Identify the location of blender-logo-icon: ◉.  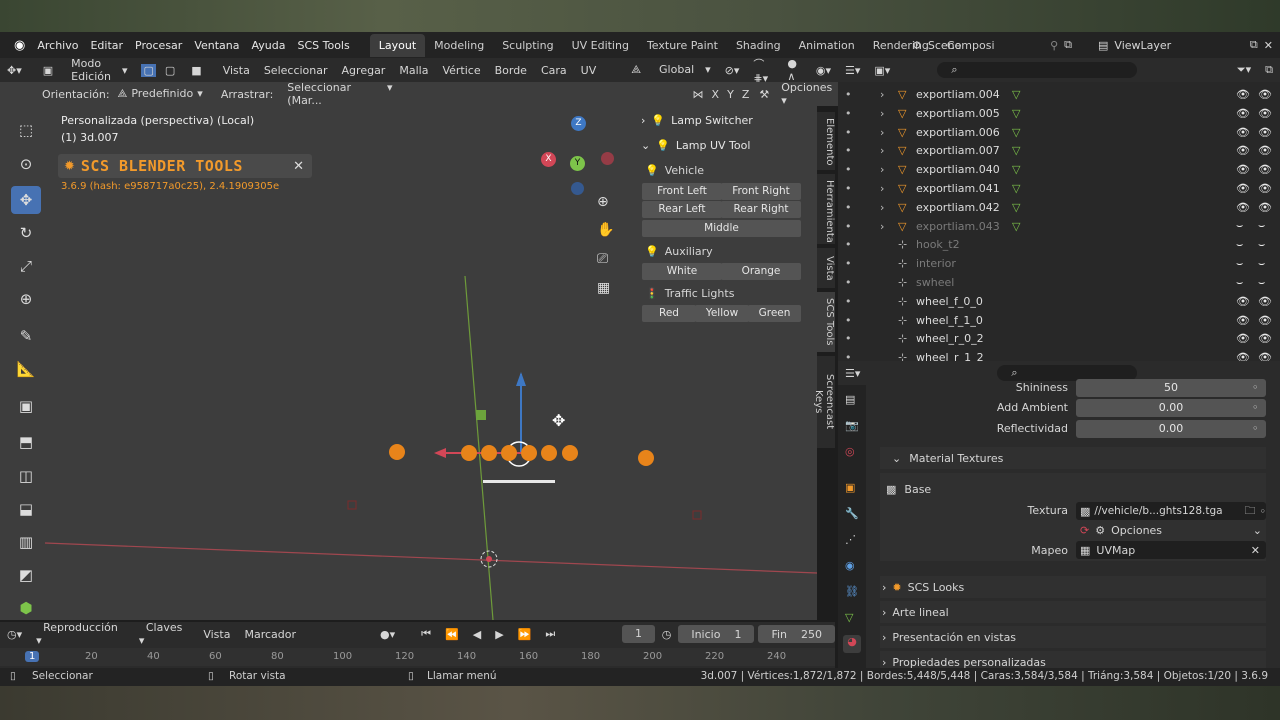
(19, 45).